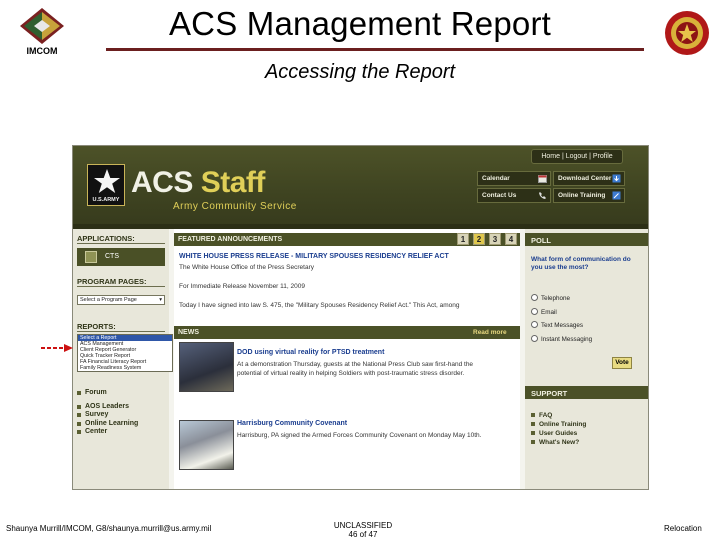 The height and width of the screenshot is (540, 720). What do you see at coordinates (542, 179) in the screenshot?
I see `calendar-icon` at bounding box center [542, 179].